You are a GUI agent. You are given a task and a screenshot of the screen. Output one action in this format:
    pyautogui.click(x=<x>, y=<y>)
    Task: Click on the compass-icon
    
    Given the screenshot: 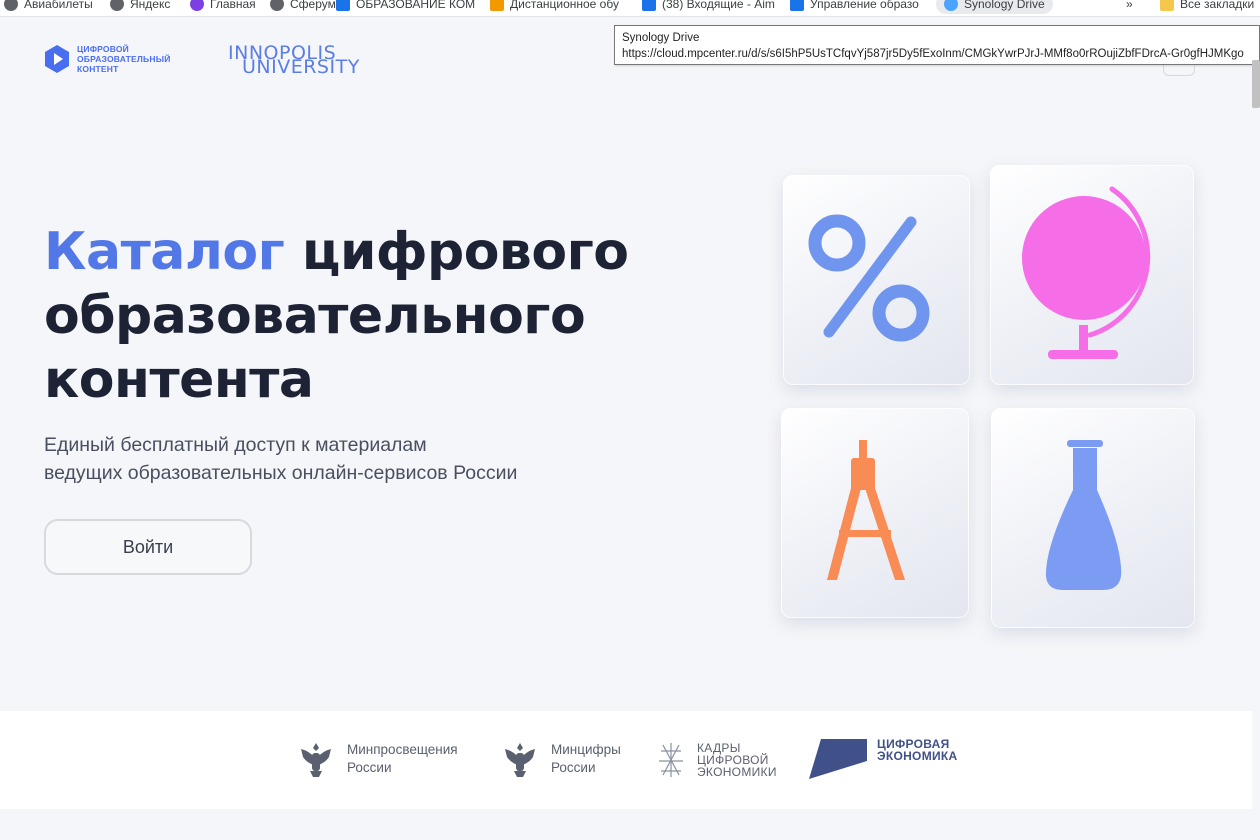 What is the action you would take?
    pyautogui.click(x=866, y=510)
    